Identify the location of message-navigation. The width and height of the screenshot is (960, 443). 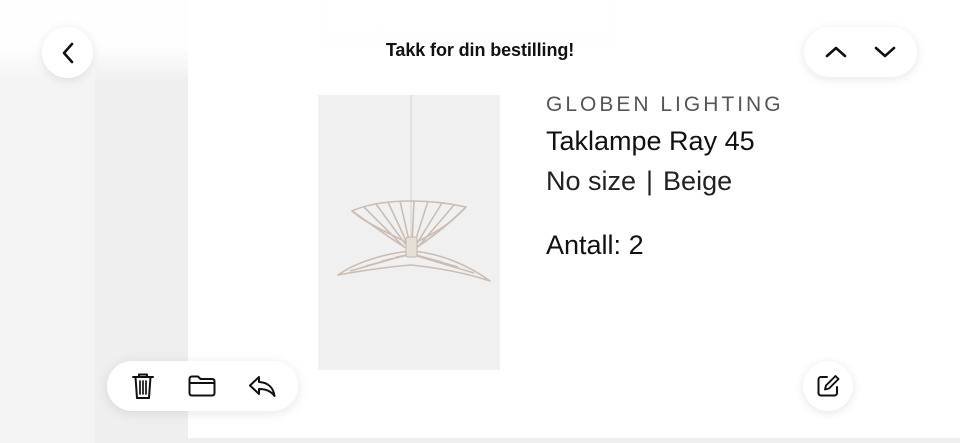
(860, 52).